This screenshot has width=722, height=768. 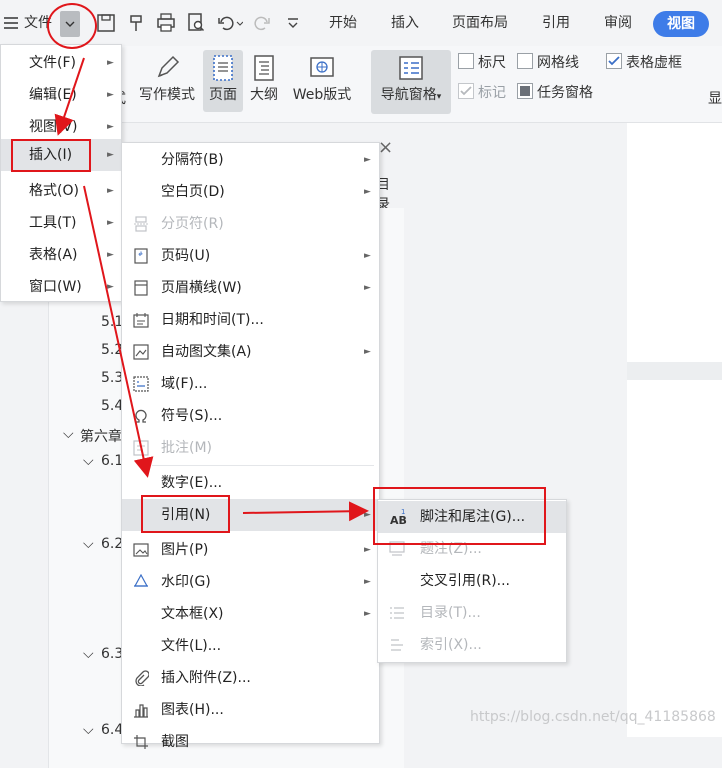 I want to click on nav-pane-label: 导航窗格, so click(x=408, y=95).